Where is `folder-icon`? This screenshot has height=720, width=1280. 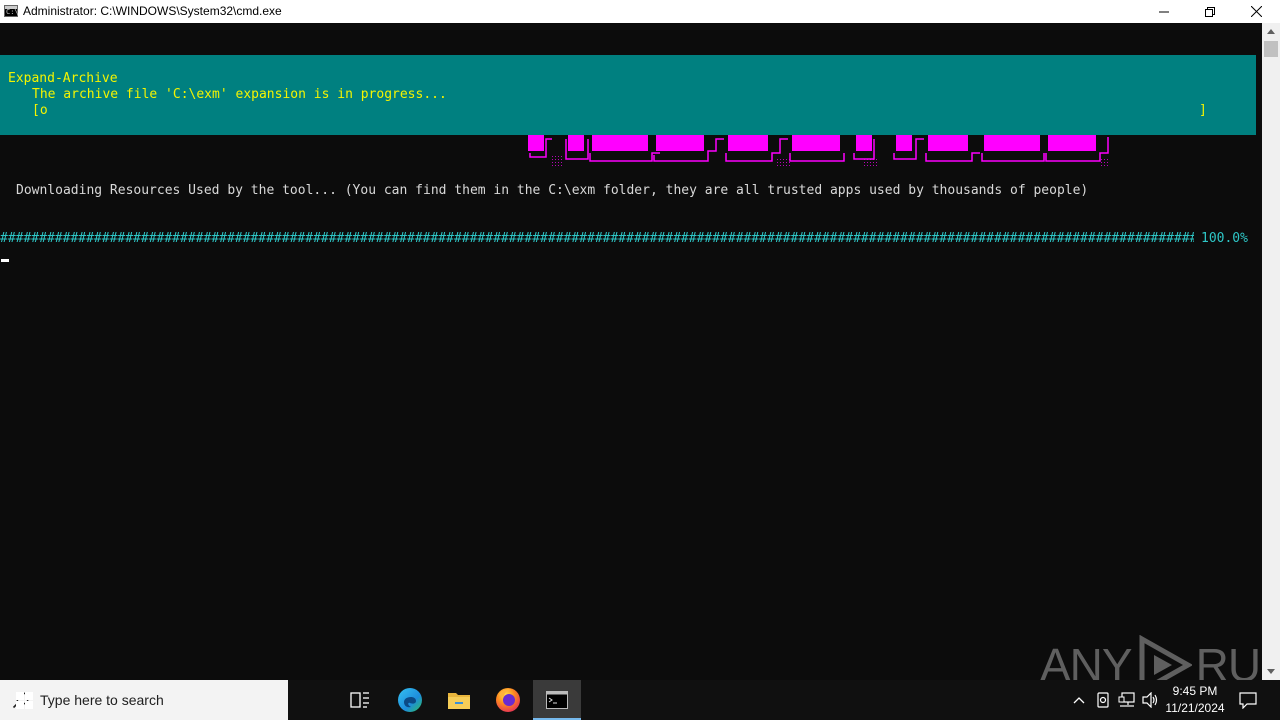
folder-icon is located at coordinates (459, 701).